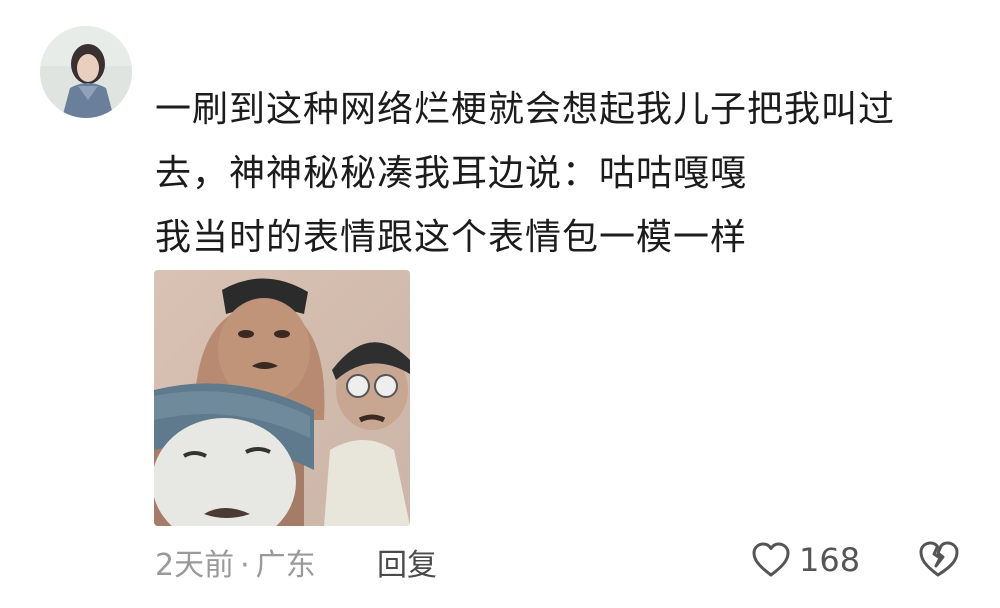  Describe the element at coordinates (195, 565) in the screenshot. I see `comment-time: 2天前` at that location.